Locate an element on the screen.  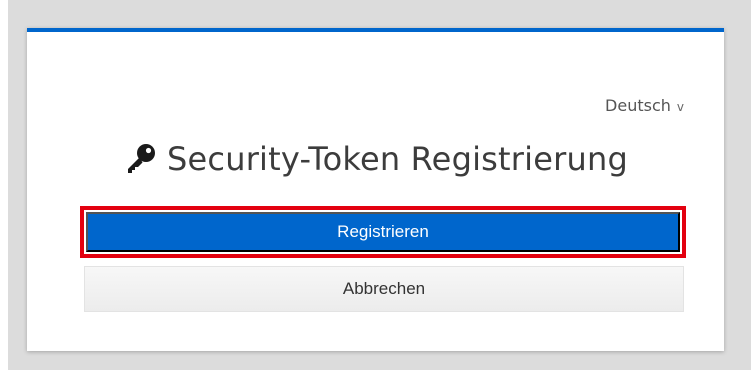
register-button: Registrieren is located at coordinates (383, 232).